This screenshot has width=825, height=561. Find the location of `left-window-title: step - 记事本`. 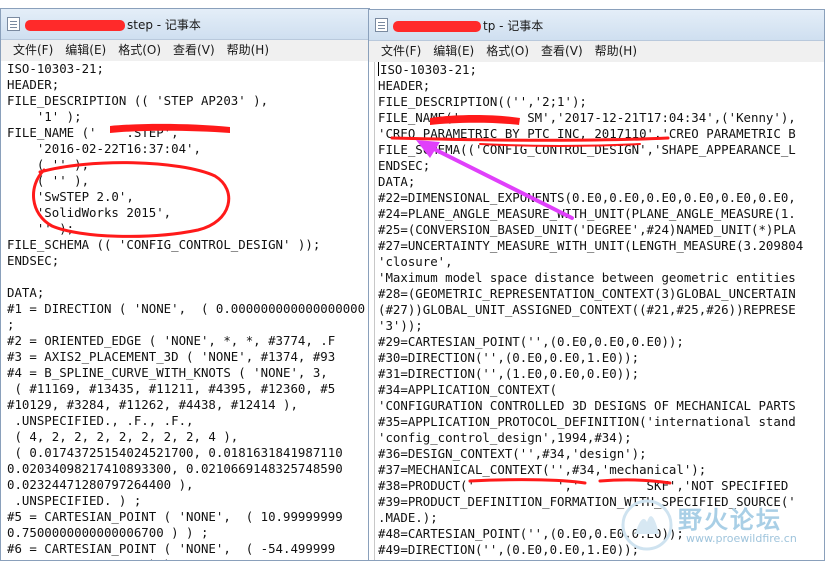

left-window-title: step - 记事本 is located at coordinates (113, 24).